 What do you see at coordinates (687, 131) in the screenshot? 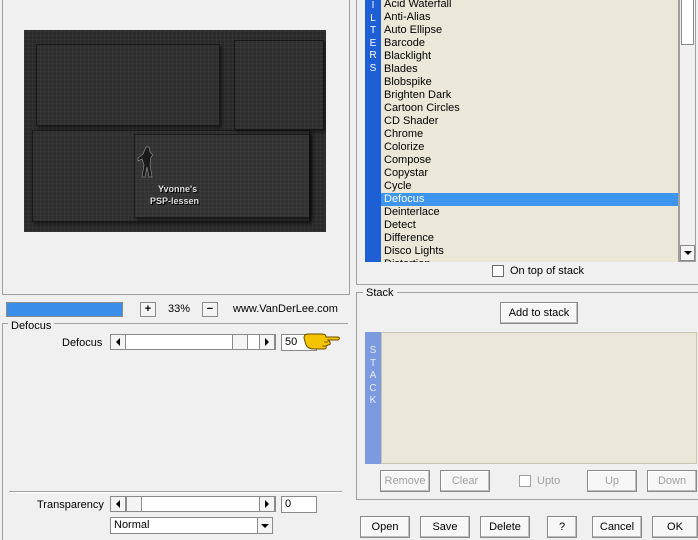
I see `filters-scrollbar` at bounding box center [687, 131].